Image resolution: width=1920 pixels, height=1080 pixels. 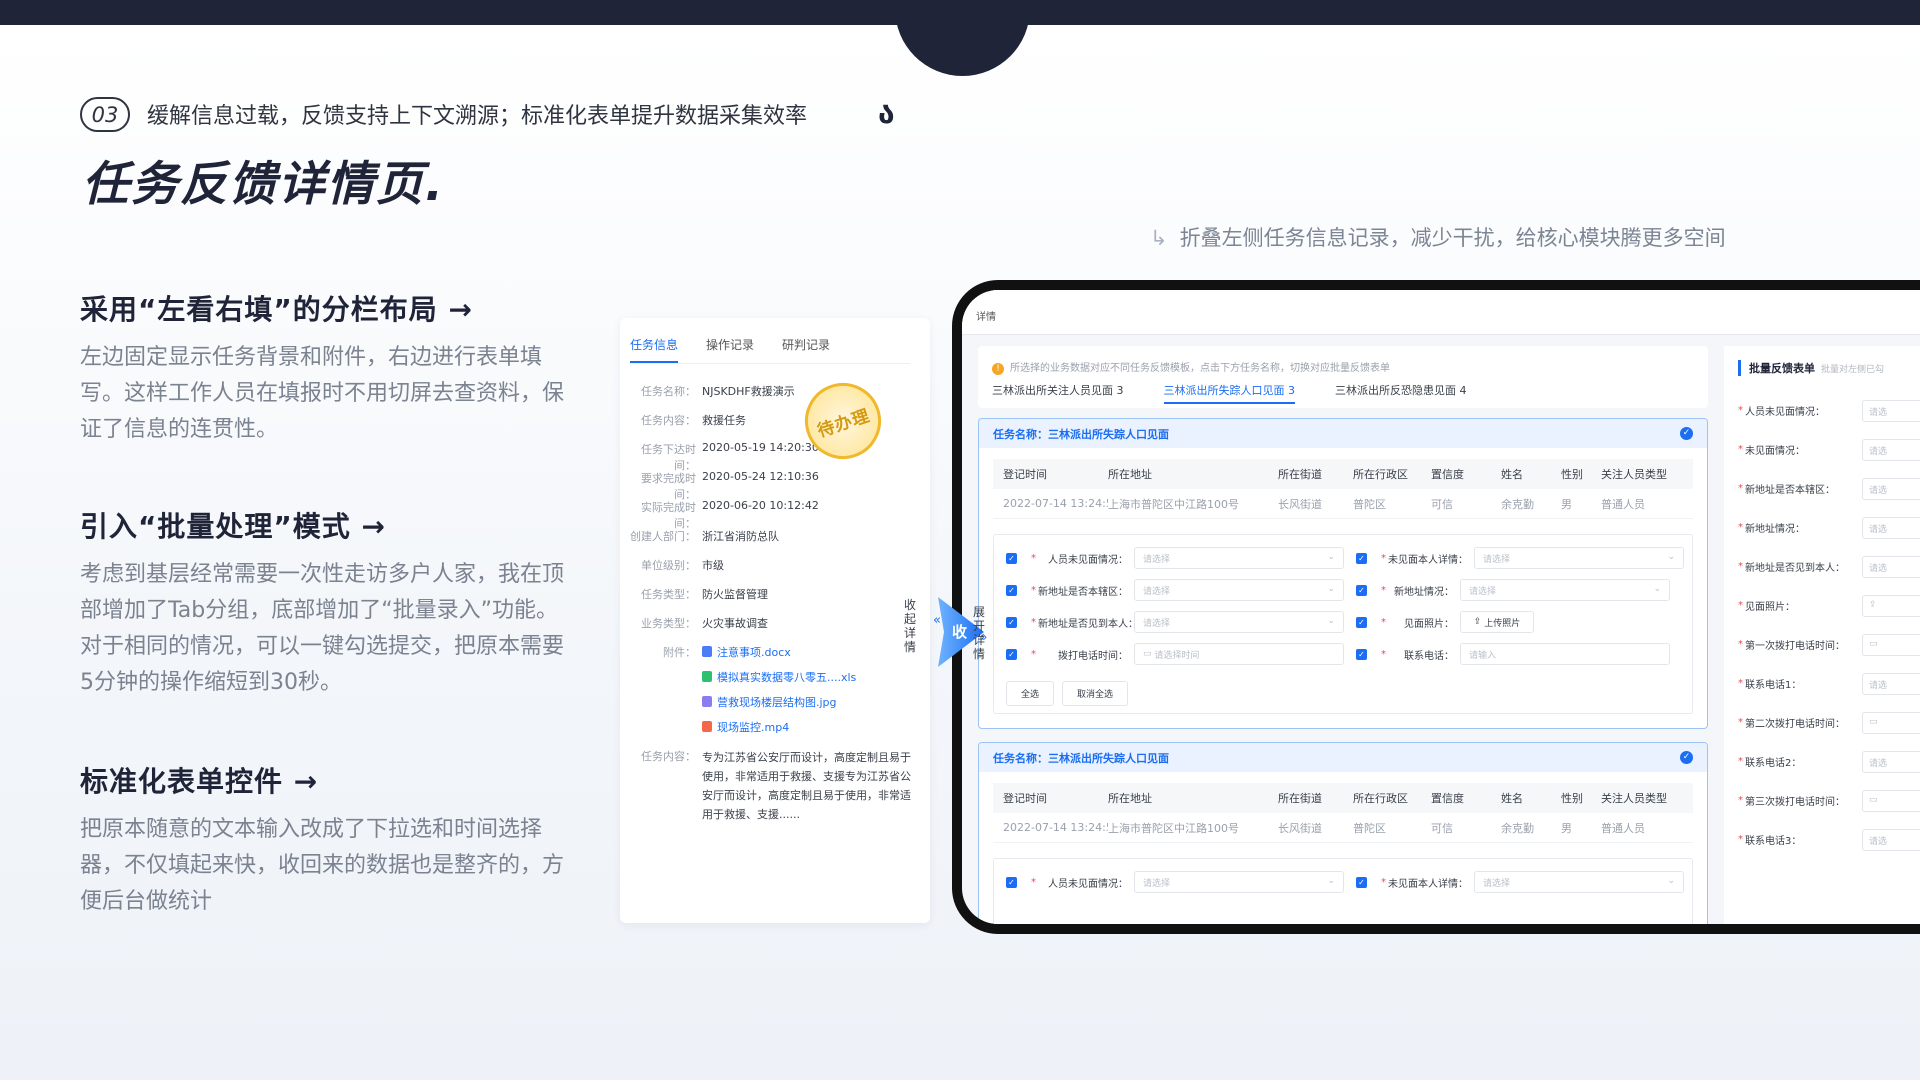 I want to click on col-header: 所在街道, so click(x=1300, y=474).